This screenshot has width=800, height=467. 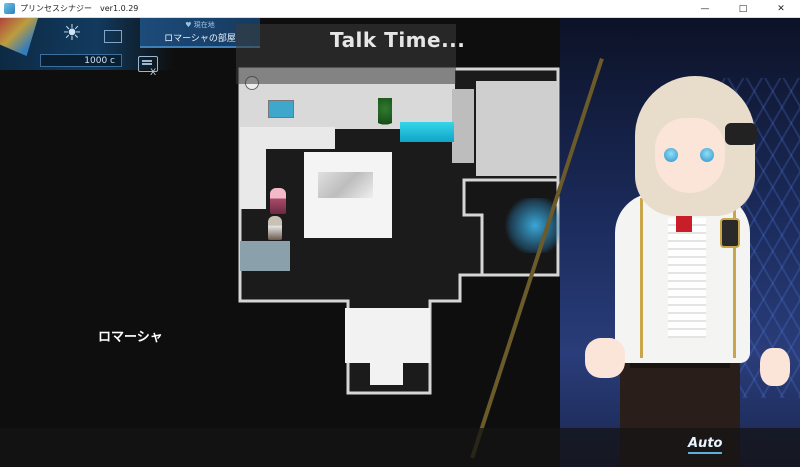 I want to click on plant-icon, so click(x=385, y=116).